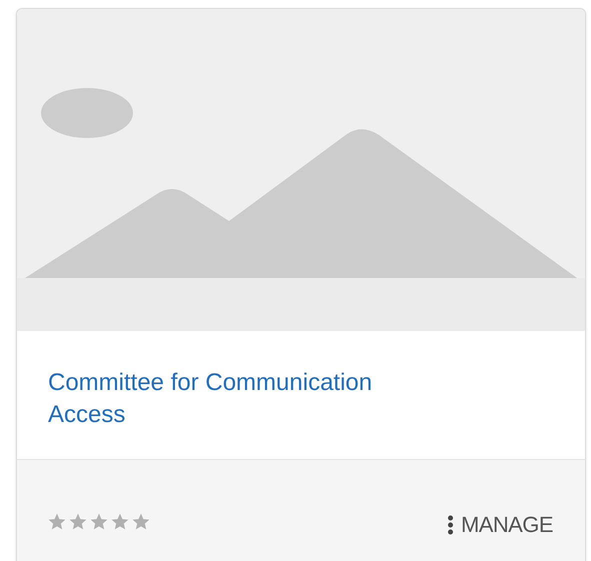 This screenshot has width=591, height=561. I want to click on manage-button: MANAGE, so click(500, 524).